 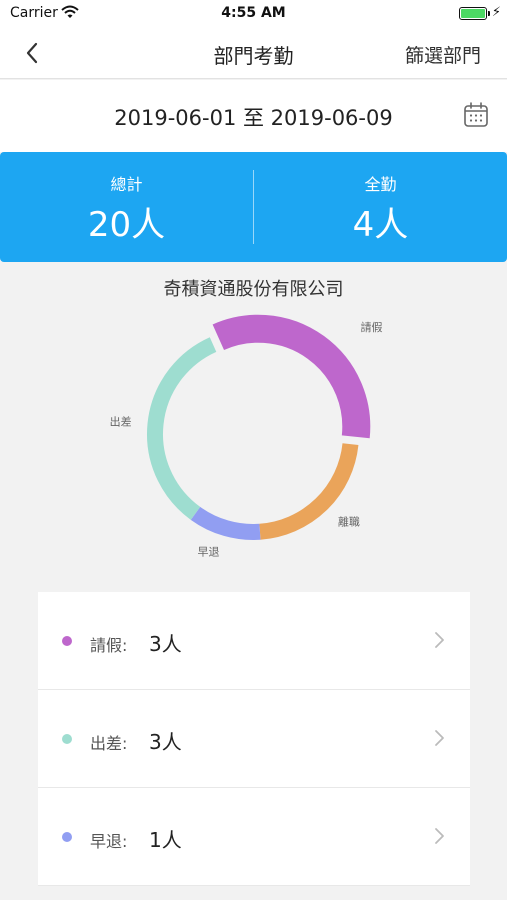 What do you see at coordinates (349, 522) in the screenshot?
I see `donut-slice-label: 離職` at bounding box center [349, 522].